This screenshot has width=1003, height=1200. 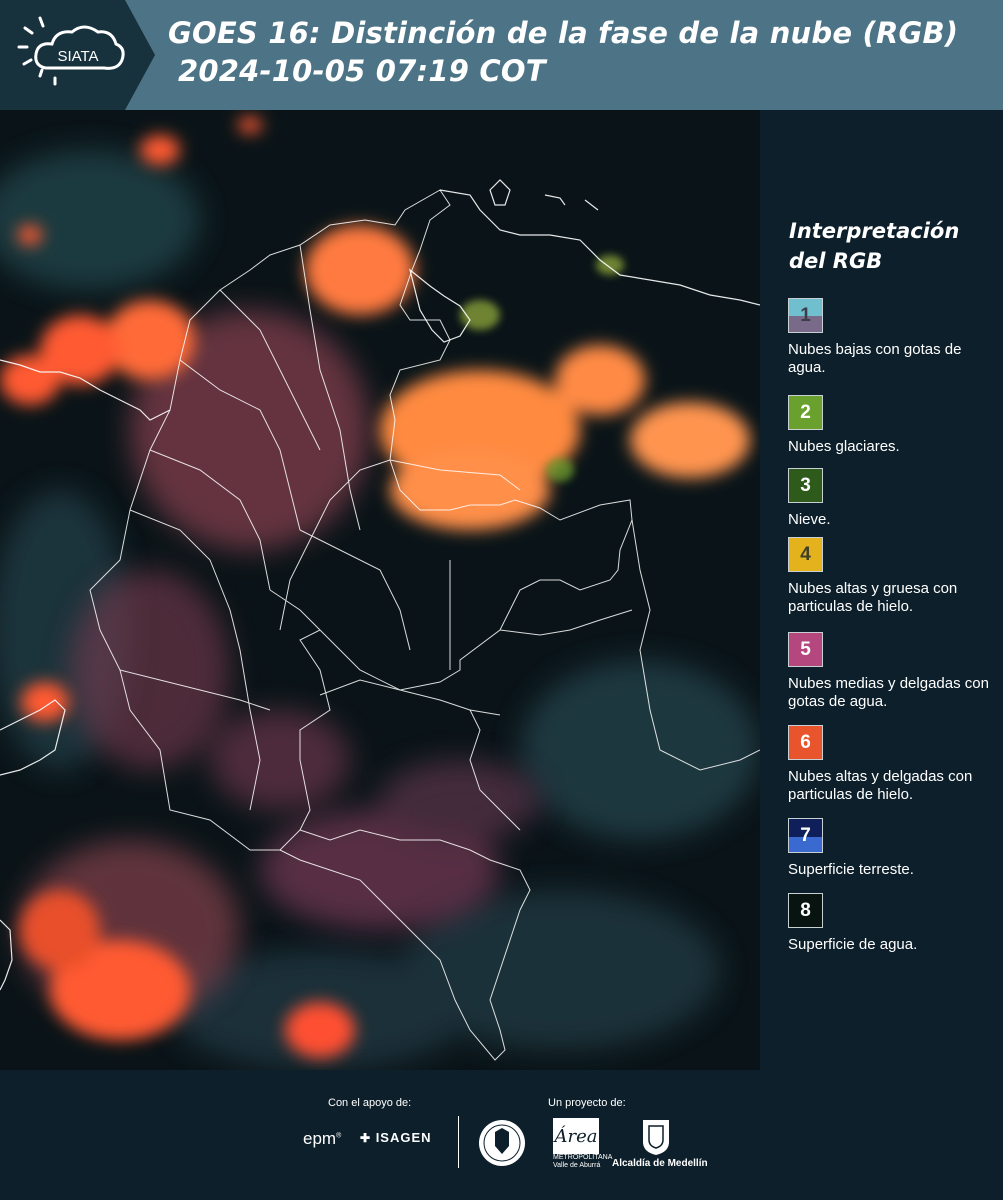 I want to click on footer-divider, so click(x=458, y=1142).